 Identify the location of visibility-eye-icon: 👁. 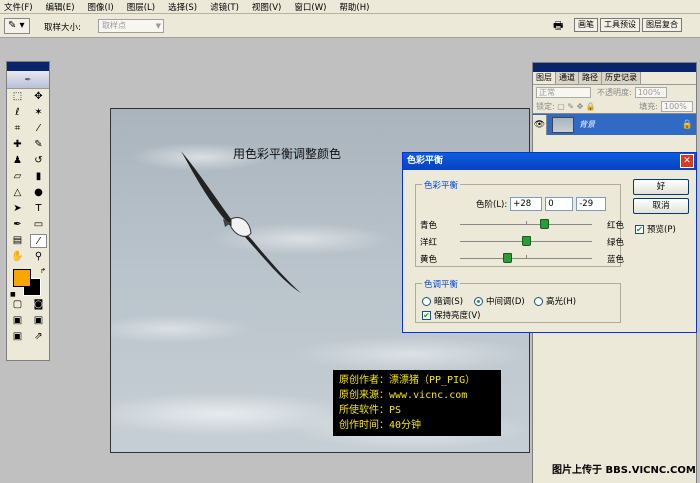
(540, 124).